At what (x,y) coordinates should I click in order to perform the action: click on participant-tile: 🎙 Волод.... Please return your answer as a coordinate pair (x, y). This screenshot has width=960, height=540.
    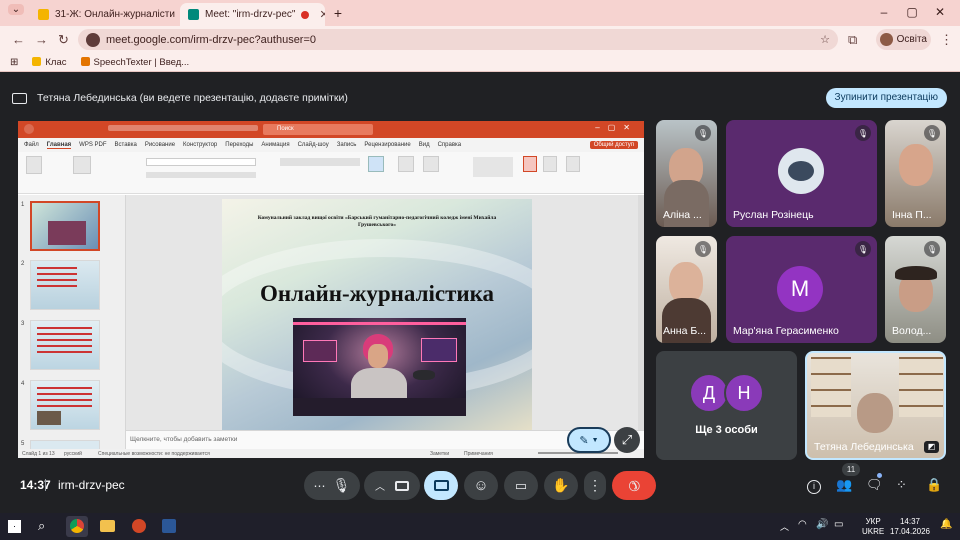
    Looking at the image, I should click on (915, 289).